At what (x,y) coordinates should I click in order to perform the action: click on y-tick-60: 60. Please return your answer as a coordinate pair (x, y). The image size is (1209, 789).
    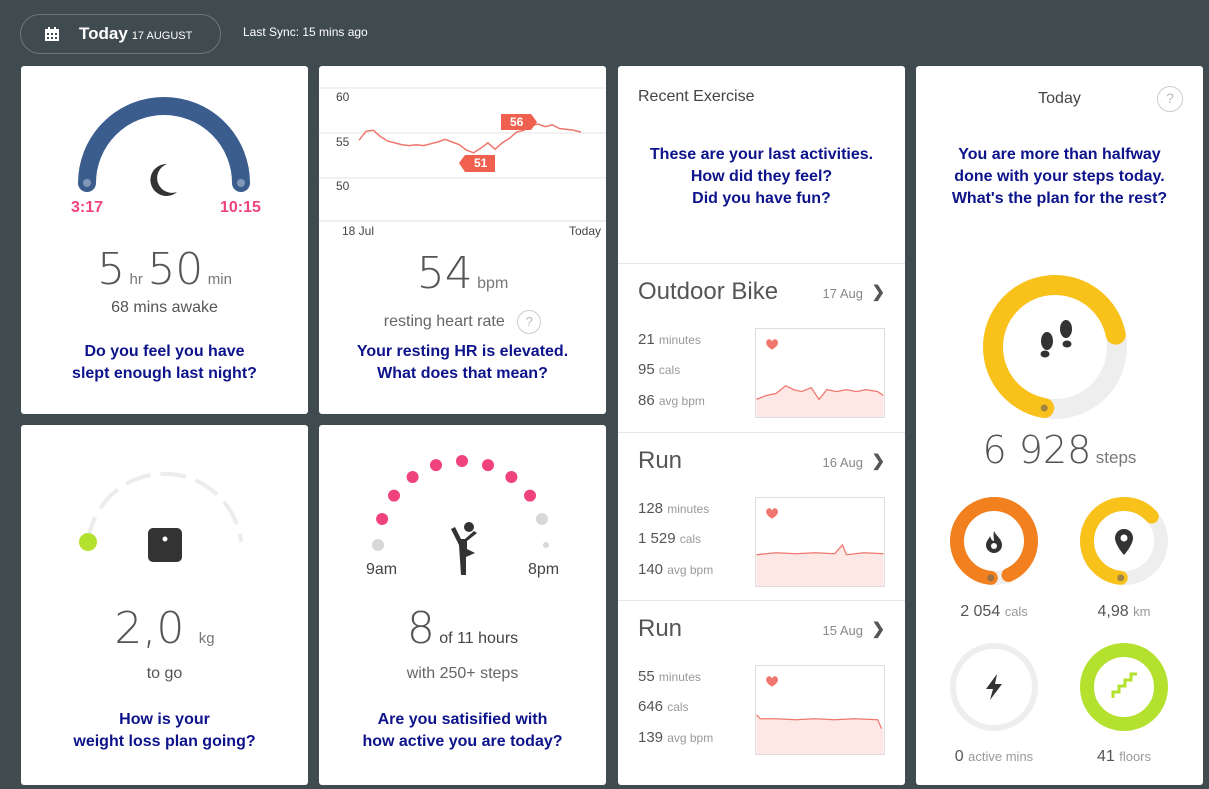
    Looking at the image, I should click on (343, 97).